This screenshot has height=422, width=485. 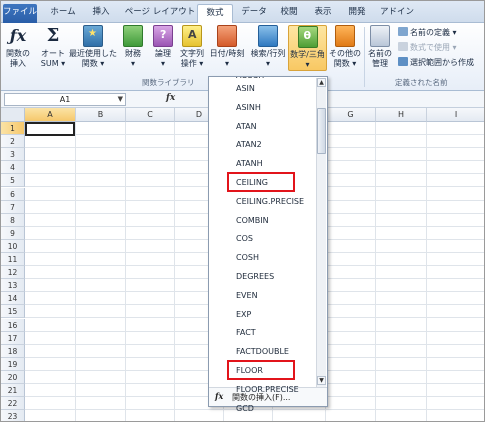 I want to click on function-item-even: EVEN, so click(x=247, y=295).